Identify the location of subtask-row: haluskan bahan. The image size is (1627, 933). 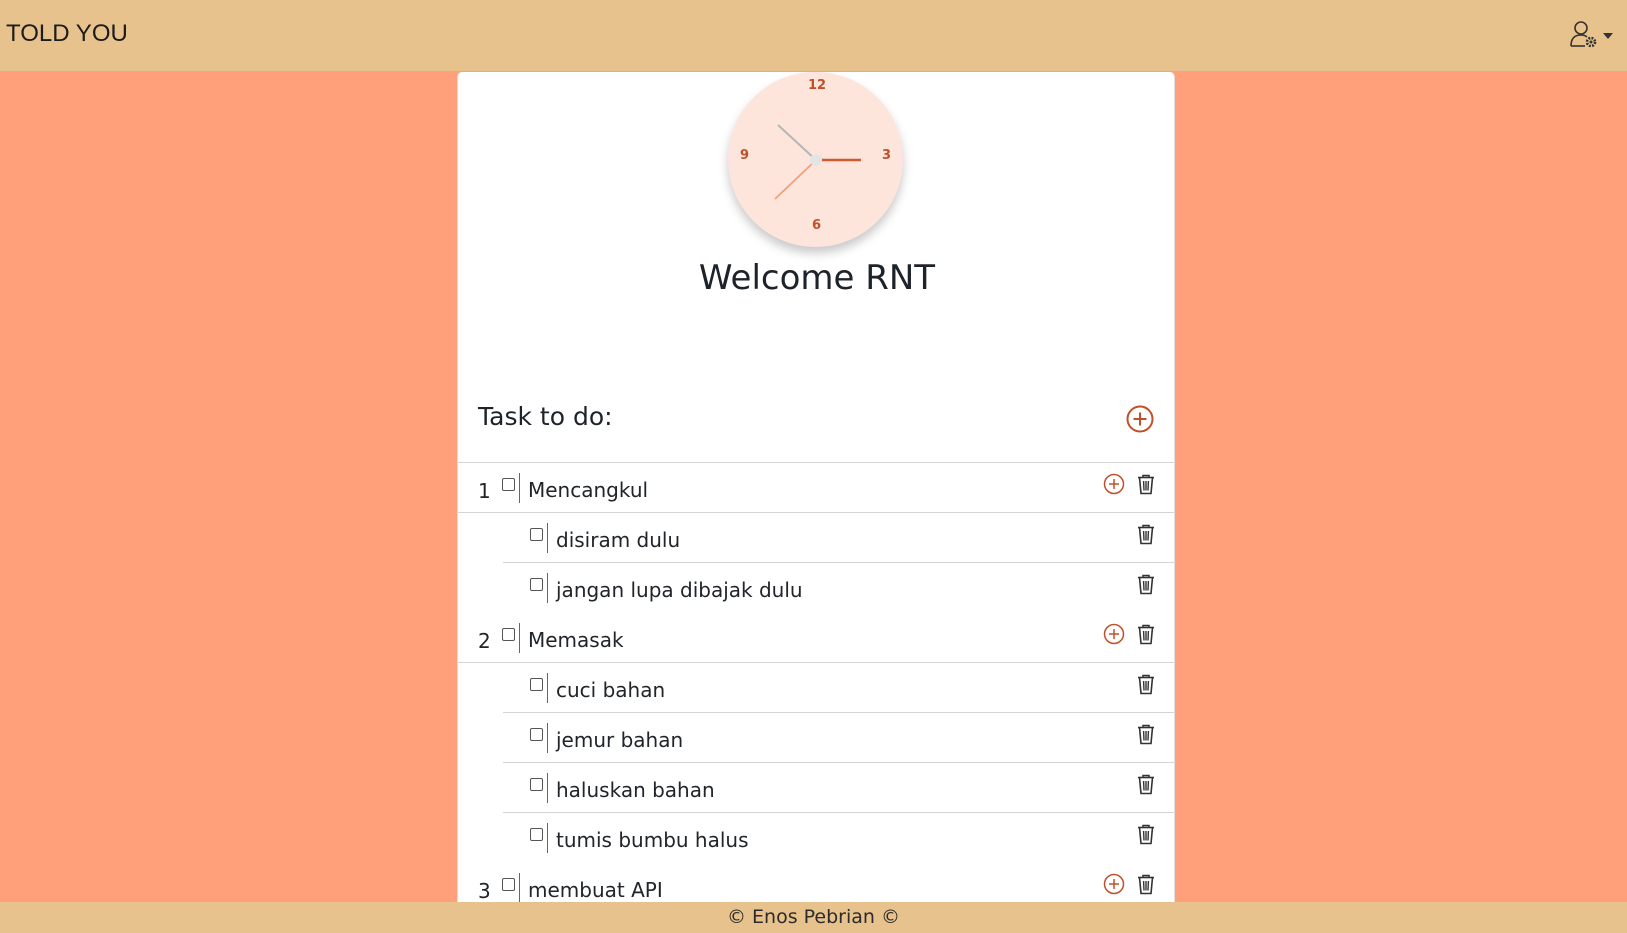
(838, 788).